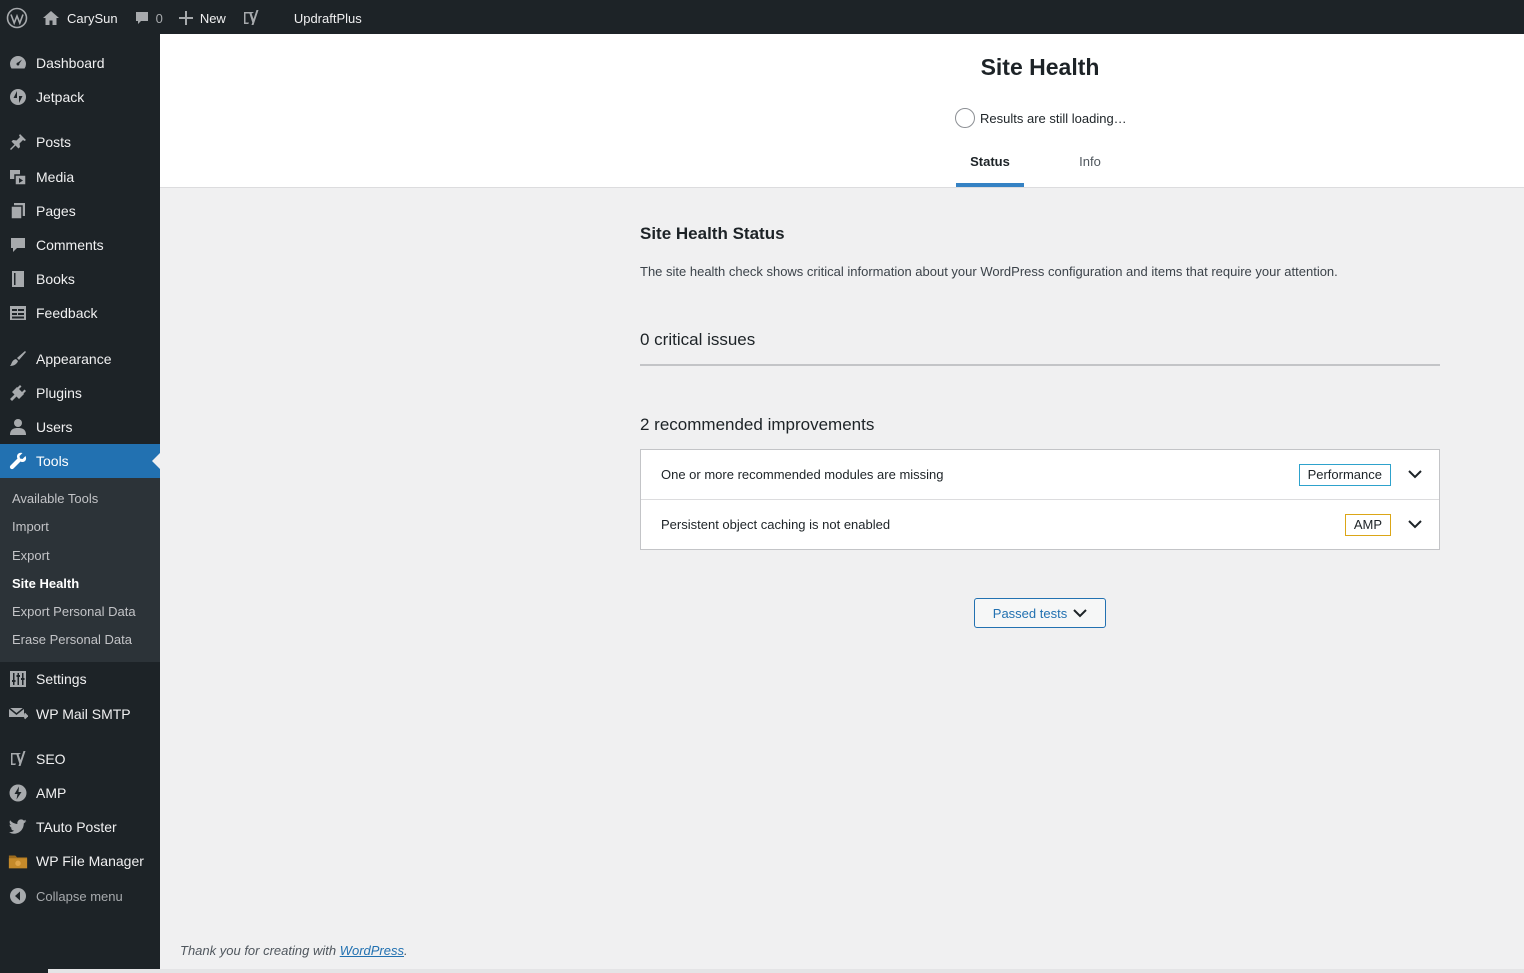 The image size is (1524, 973). I want to click on sidebar-item-label: WP Mail SMTP, so click(83, 714).